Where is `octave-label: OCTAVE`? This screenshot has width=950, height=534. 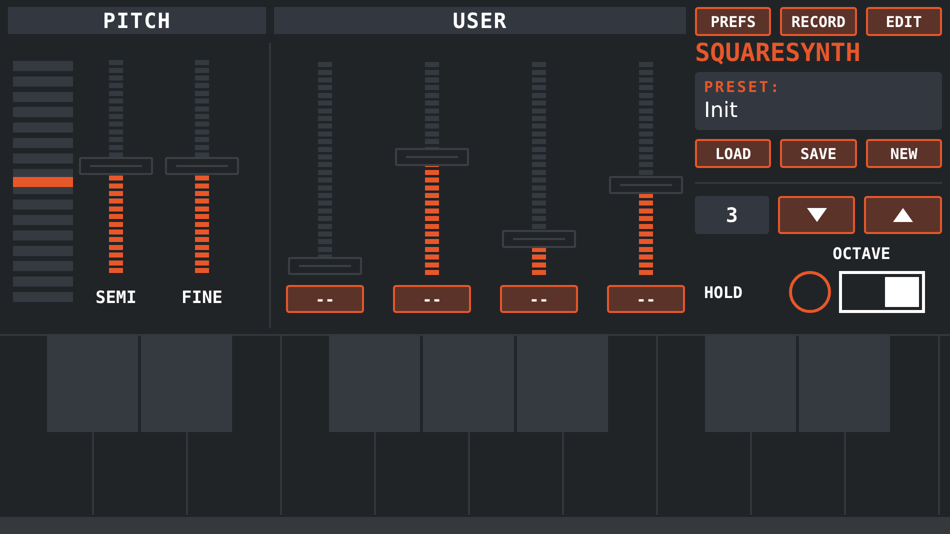 octave-label: OCTAVE is located at coordinates (861, 253).